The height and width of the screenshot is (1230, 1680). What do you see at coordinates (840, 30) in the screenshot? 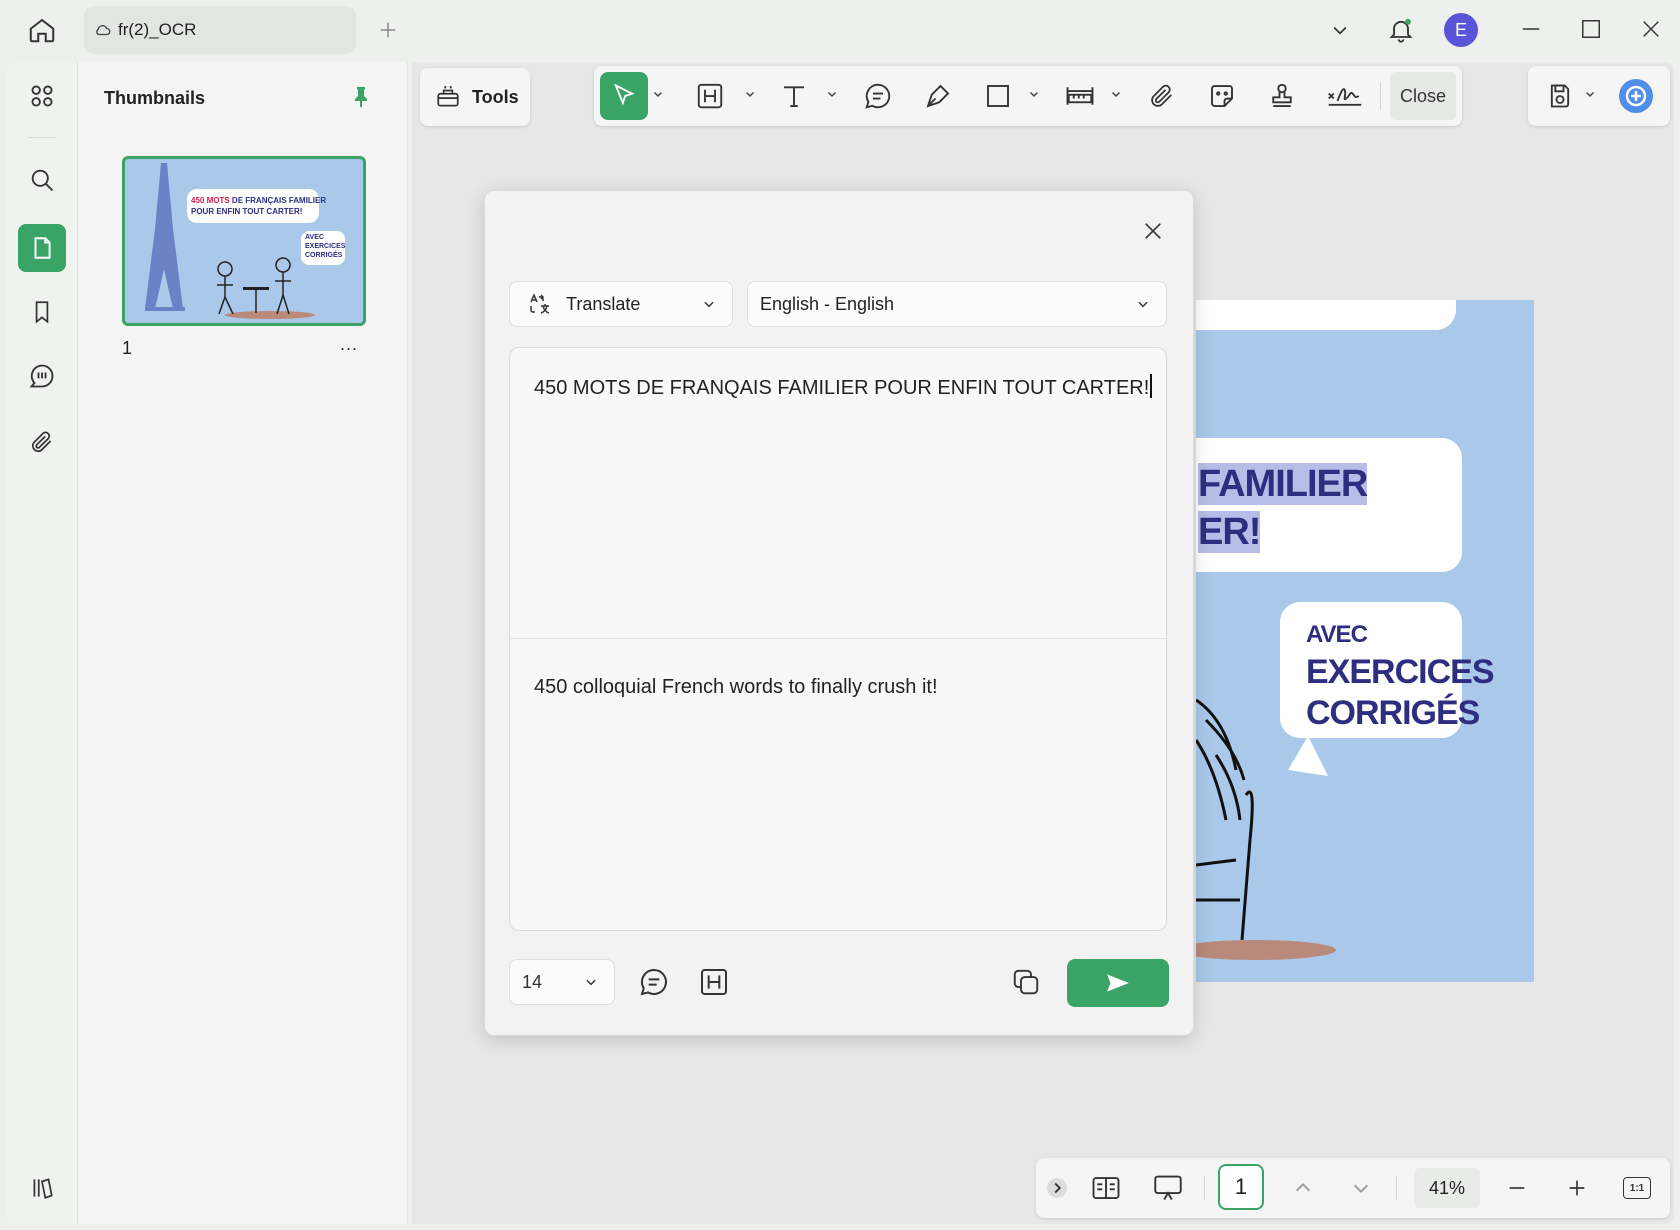
I see `title-bar: fr(2)_OCR E` at bounding box center [840, 30].